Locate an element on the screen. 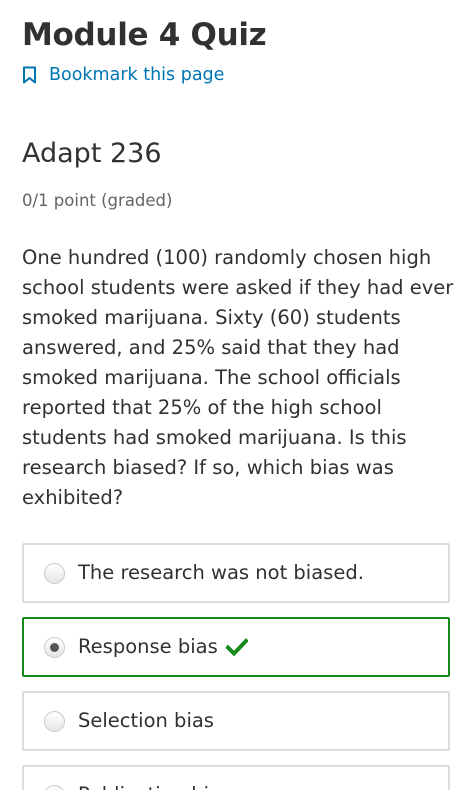  choice-selection-bias: Selection bias is located at coordinates (236, 721).